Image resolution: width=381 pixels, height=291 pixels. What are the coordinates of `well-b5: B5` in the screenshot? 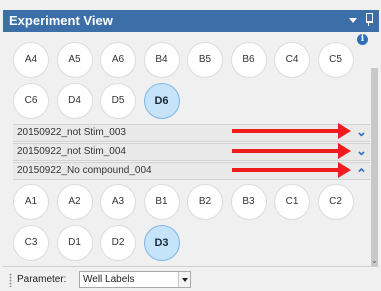 It's located at (205, 60).